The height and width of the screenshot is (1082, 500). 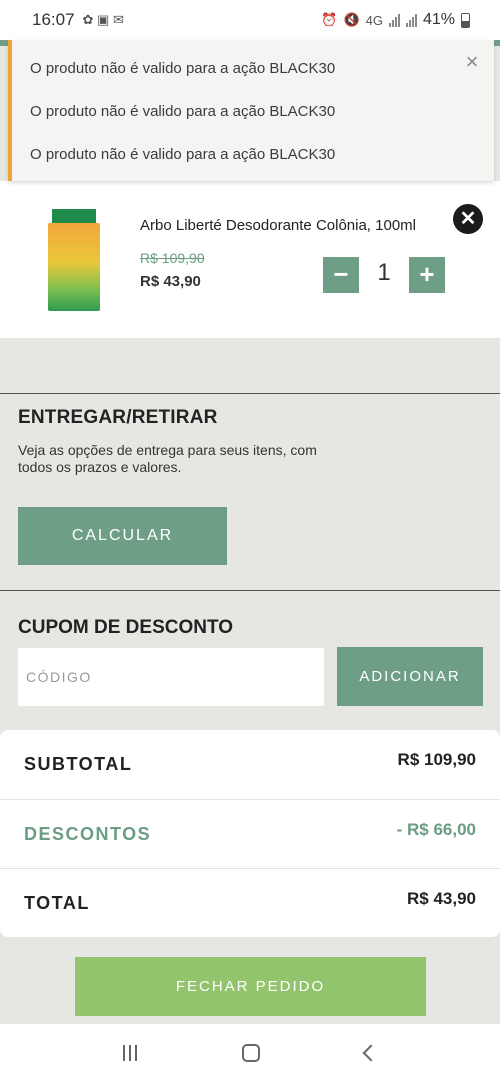 I want to click on status-bar: 16:07 ✿ ▣ ✉ ⏰ 🔇 4G 41%, so click(x=250, y=20).